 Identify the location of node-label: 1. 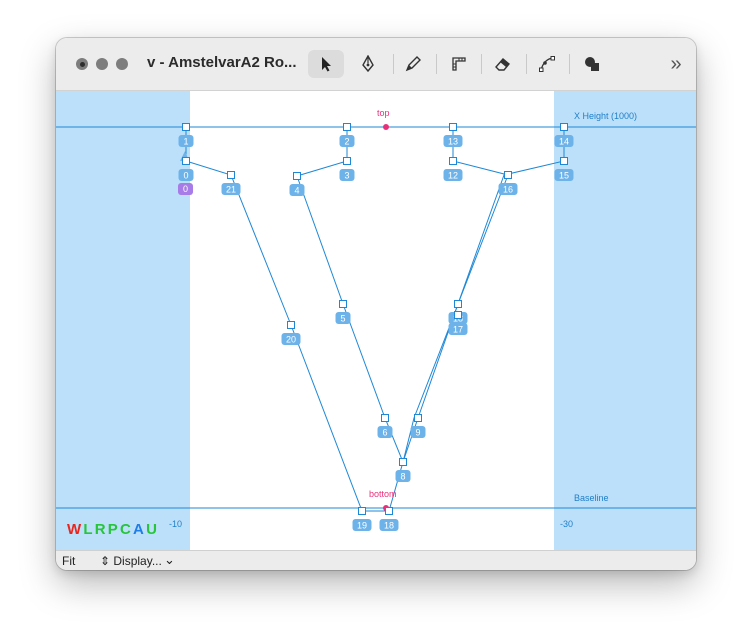
(185, 142).